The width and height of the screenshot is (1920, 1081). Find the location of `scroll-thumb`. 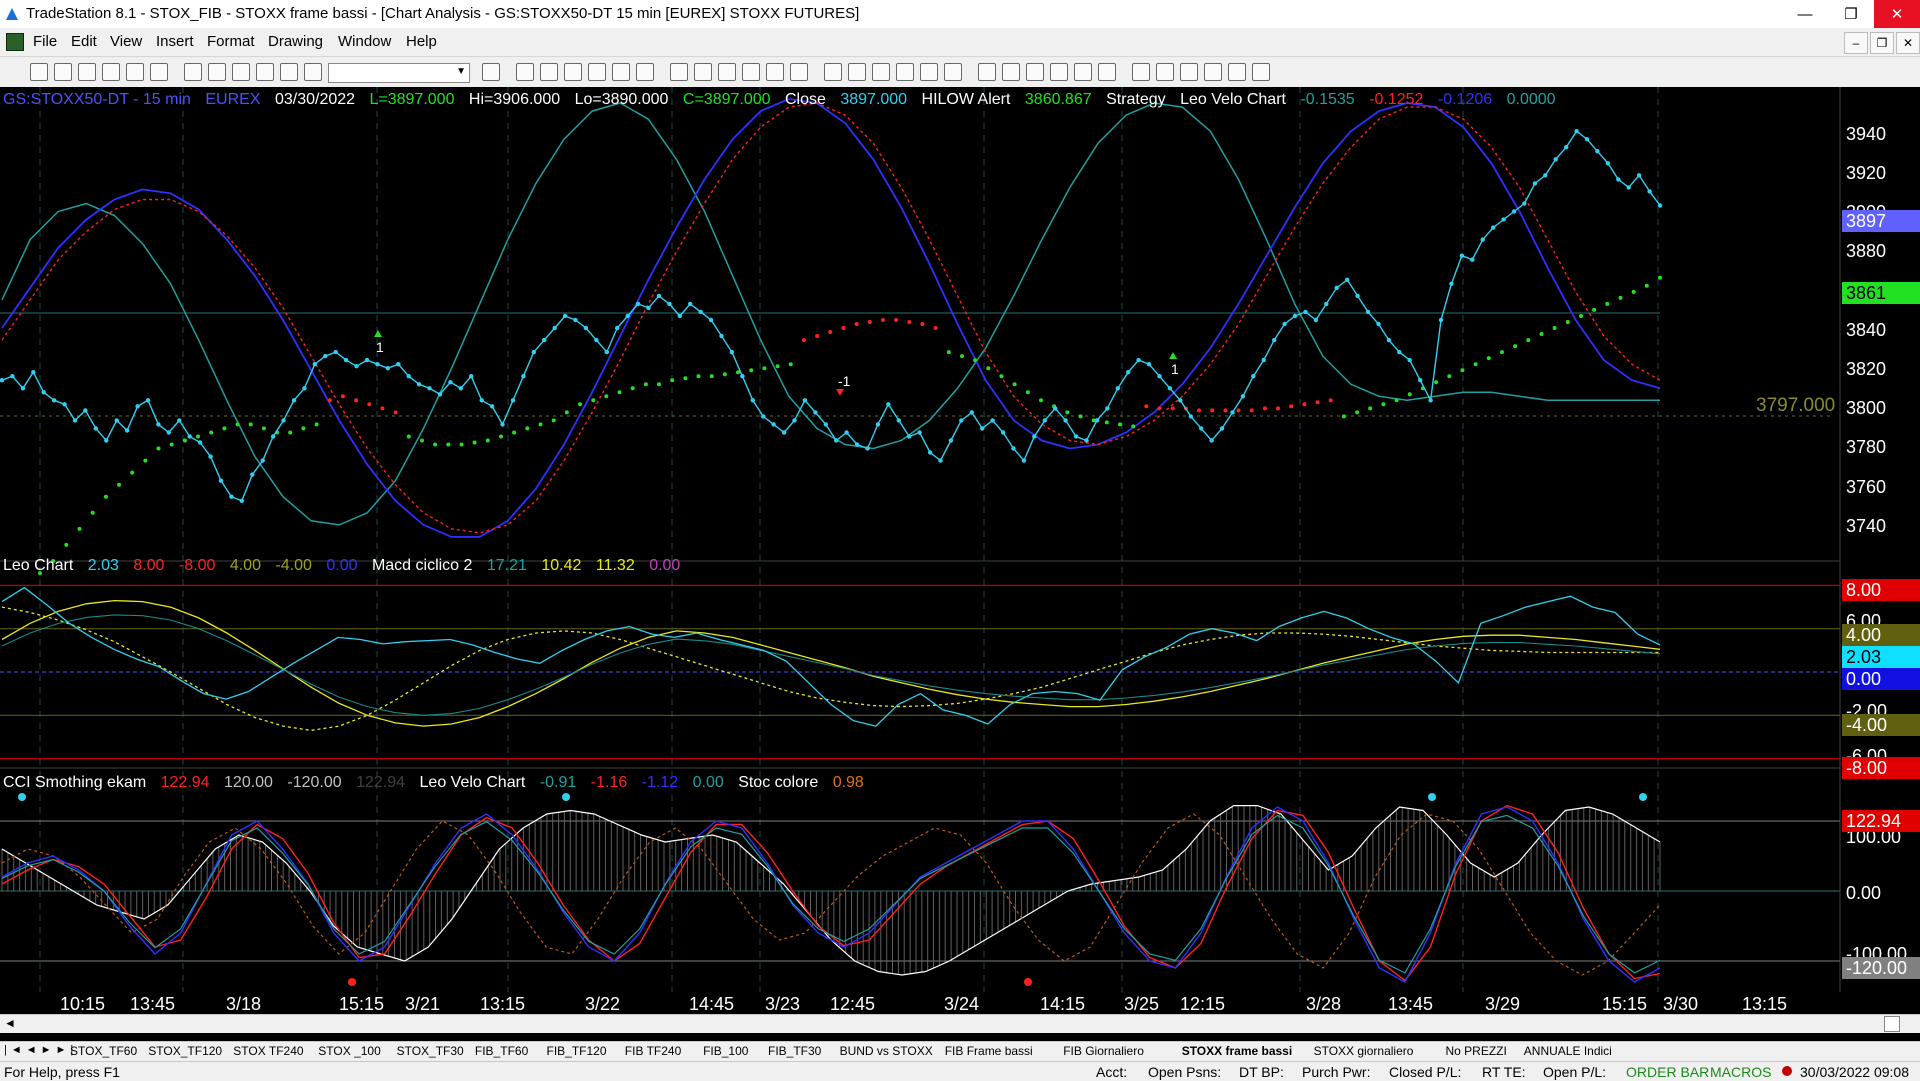

scroll-thumb is located at coordinates (1892, 1024).